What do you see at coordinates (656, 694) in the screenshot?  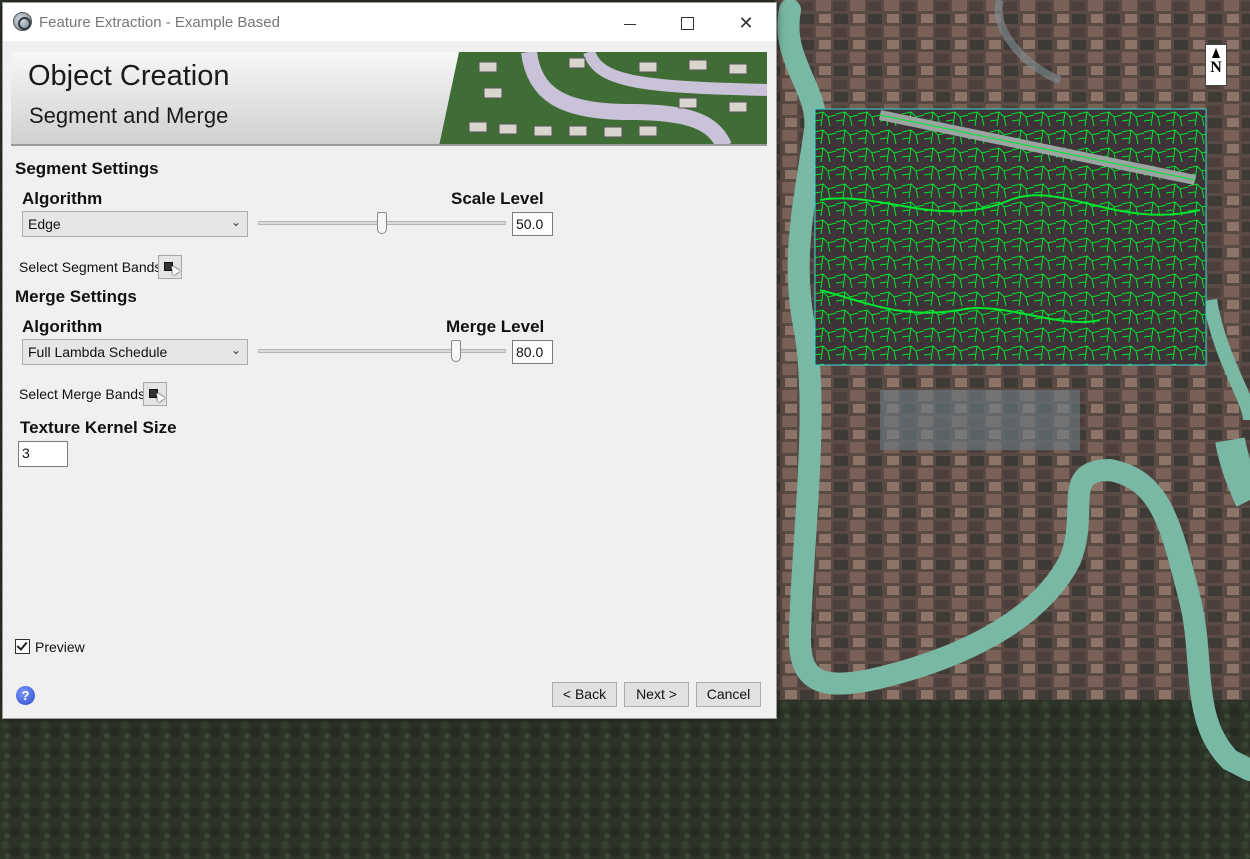 I see `next-button: Next >` at bounding box center [656, 694].